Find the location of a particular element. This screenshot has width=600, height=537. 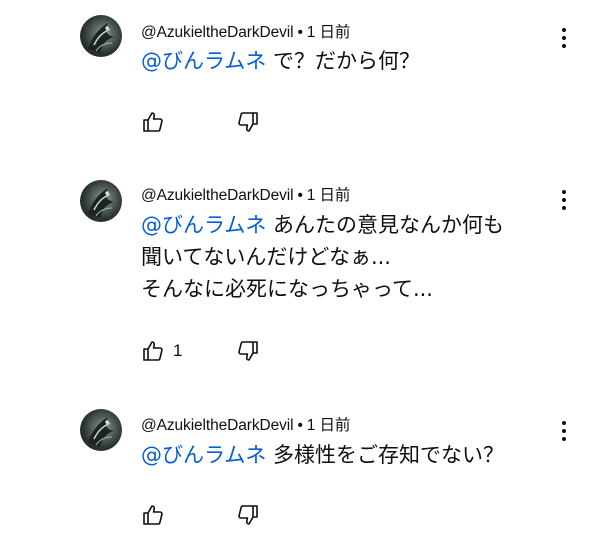

like-count: 1 is located at coordinates (178, 350).